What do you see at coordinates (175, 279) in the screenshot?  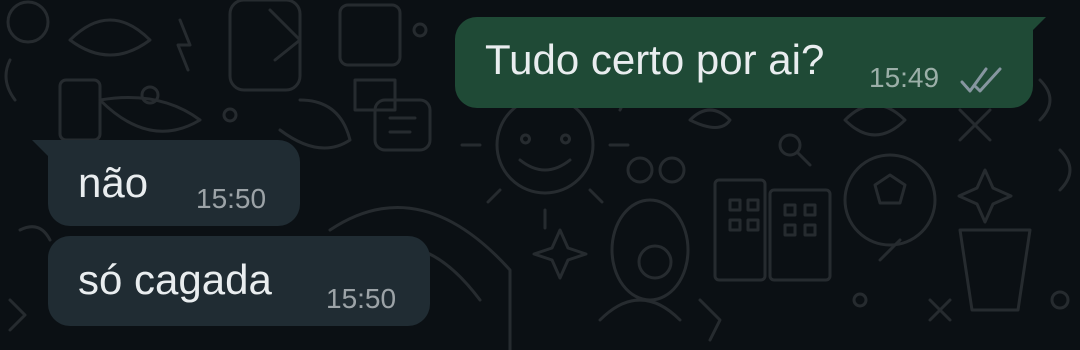 I see `message-text: só cagada` at bounding box center [175, 279].